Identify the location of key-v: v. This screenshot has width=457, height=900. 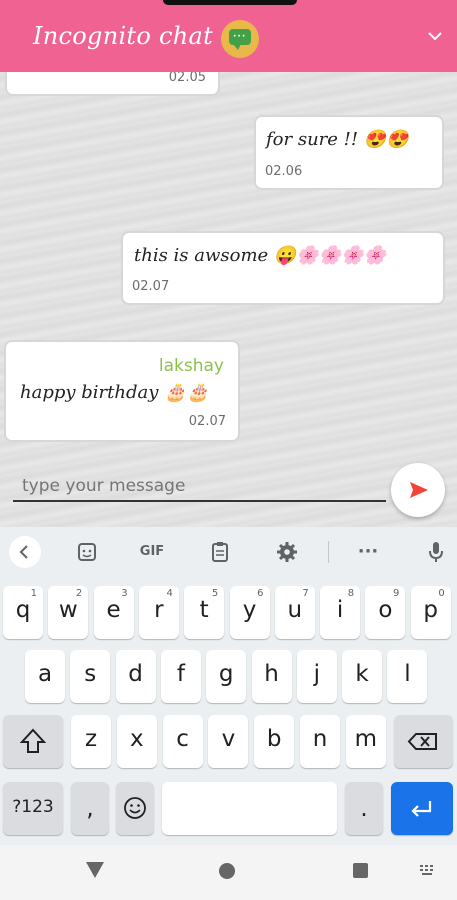
(228, 741).